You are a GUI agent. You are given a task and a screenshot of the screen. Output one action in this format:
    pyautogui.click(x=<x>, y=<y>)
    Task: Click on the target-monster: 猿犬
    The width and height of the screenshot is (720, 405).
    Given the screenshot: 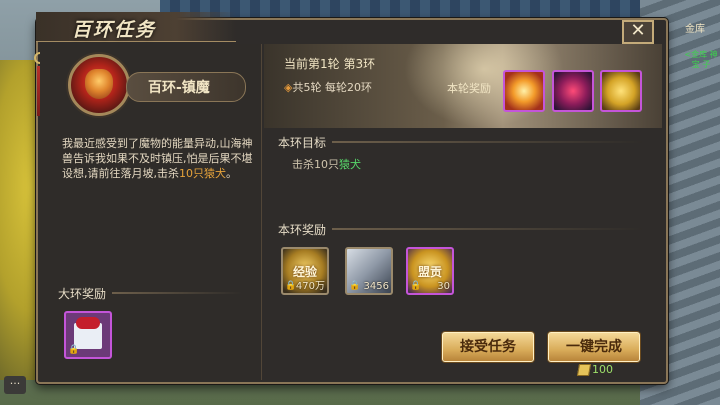 What is the action you would take?
    pyautogui.click(x=350, y=164)
    